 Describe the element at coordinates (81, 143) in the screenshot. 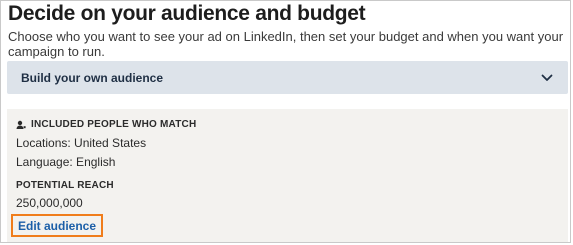

I see `locations-text: Locations: United States` at that location.